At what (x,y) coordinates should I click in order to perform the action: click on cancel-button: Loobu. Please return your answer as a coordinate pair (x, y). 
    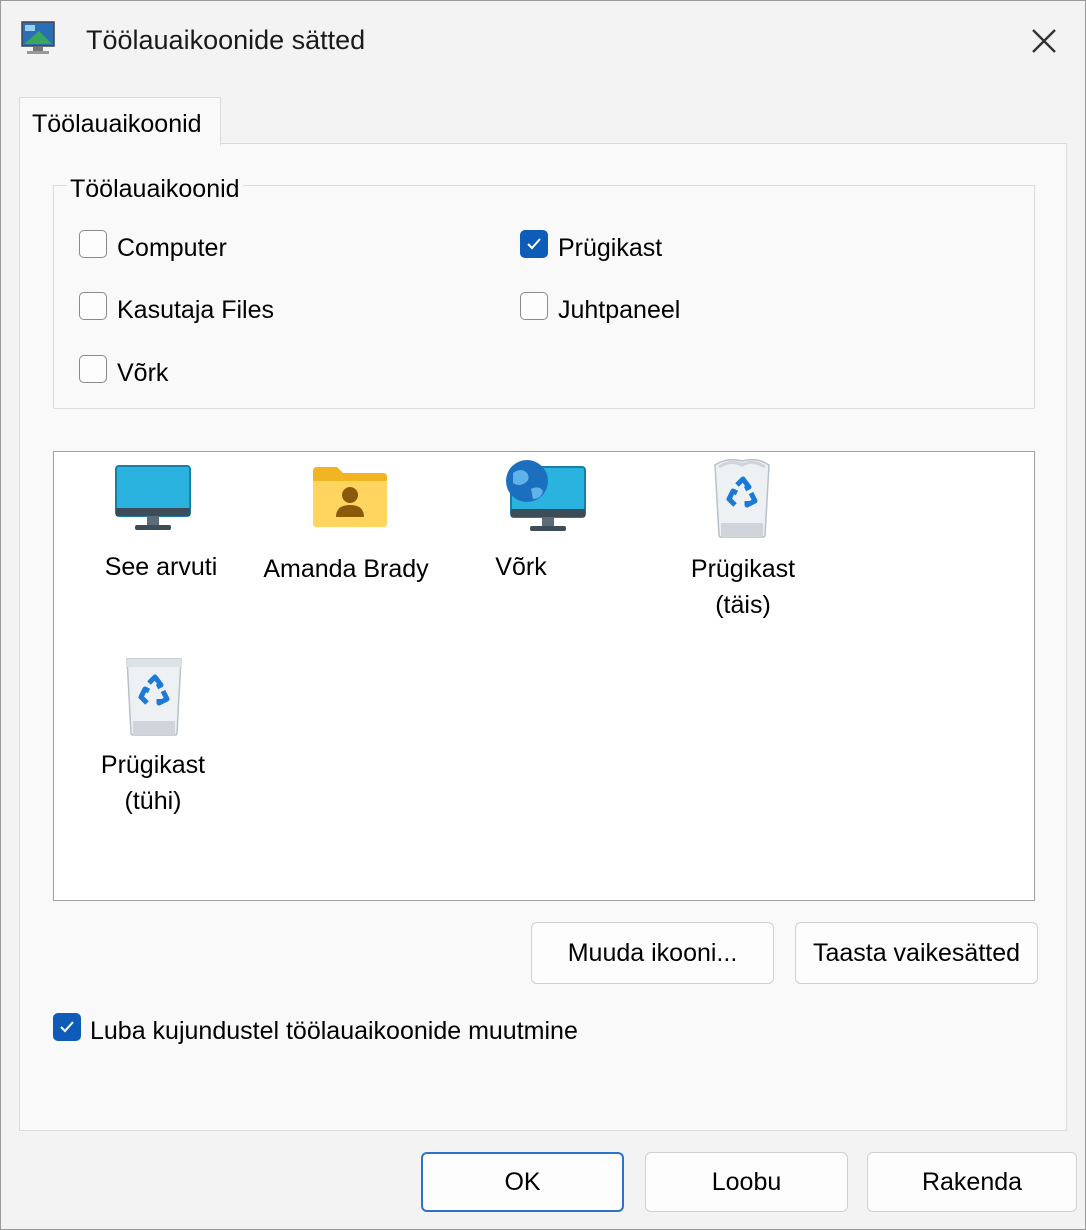
    Looking at the image, I should click on (746, 1182).